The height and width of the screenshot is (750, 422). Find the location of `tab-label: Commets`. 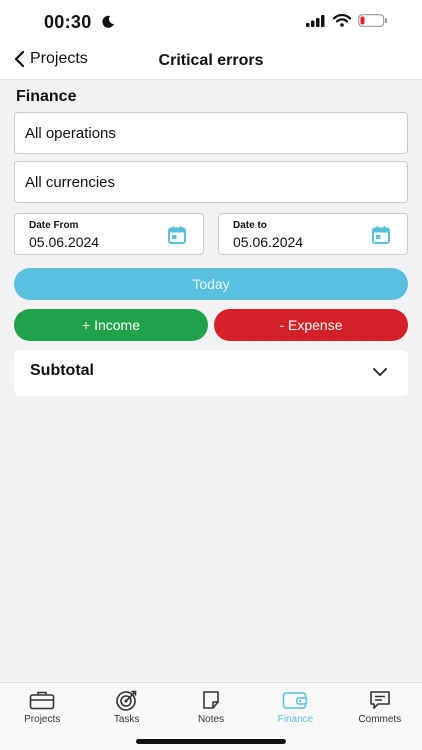

tab-label: Commets is located at coordinates (380, 719).